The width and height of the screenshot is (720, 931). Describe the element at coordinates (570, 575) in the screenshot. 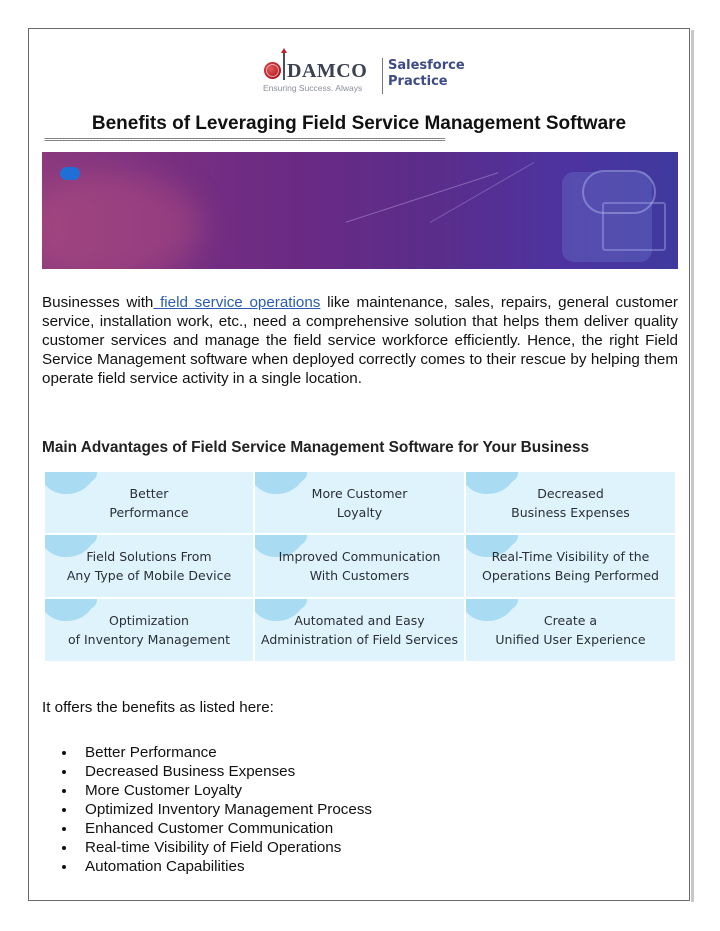

I see `advantage-line2: Operations Being Performed` at that location.